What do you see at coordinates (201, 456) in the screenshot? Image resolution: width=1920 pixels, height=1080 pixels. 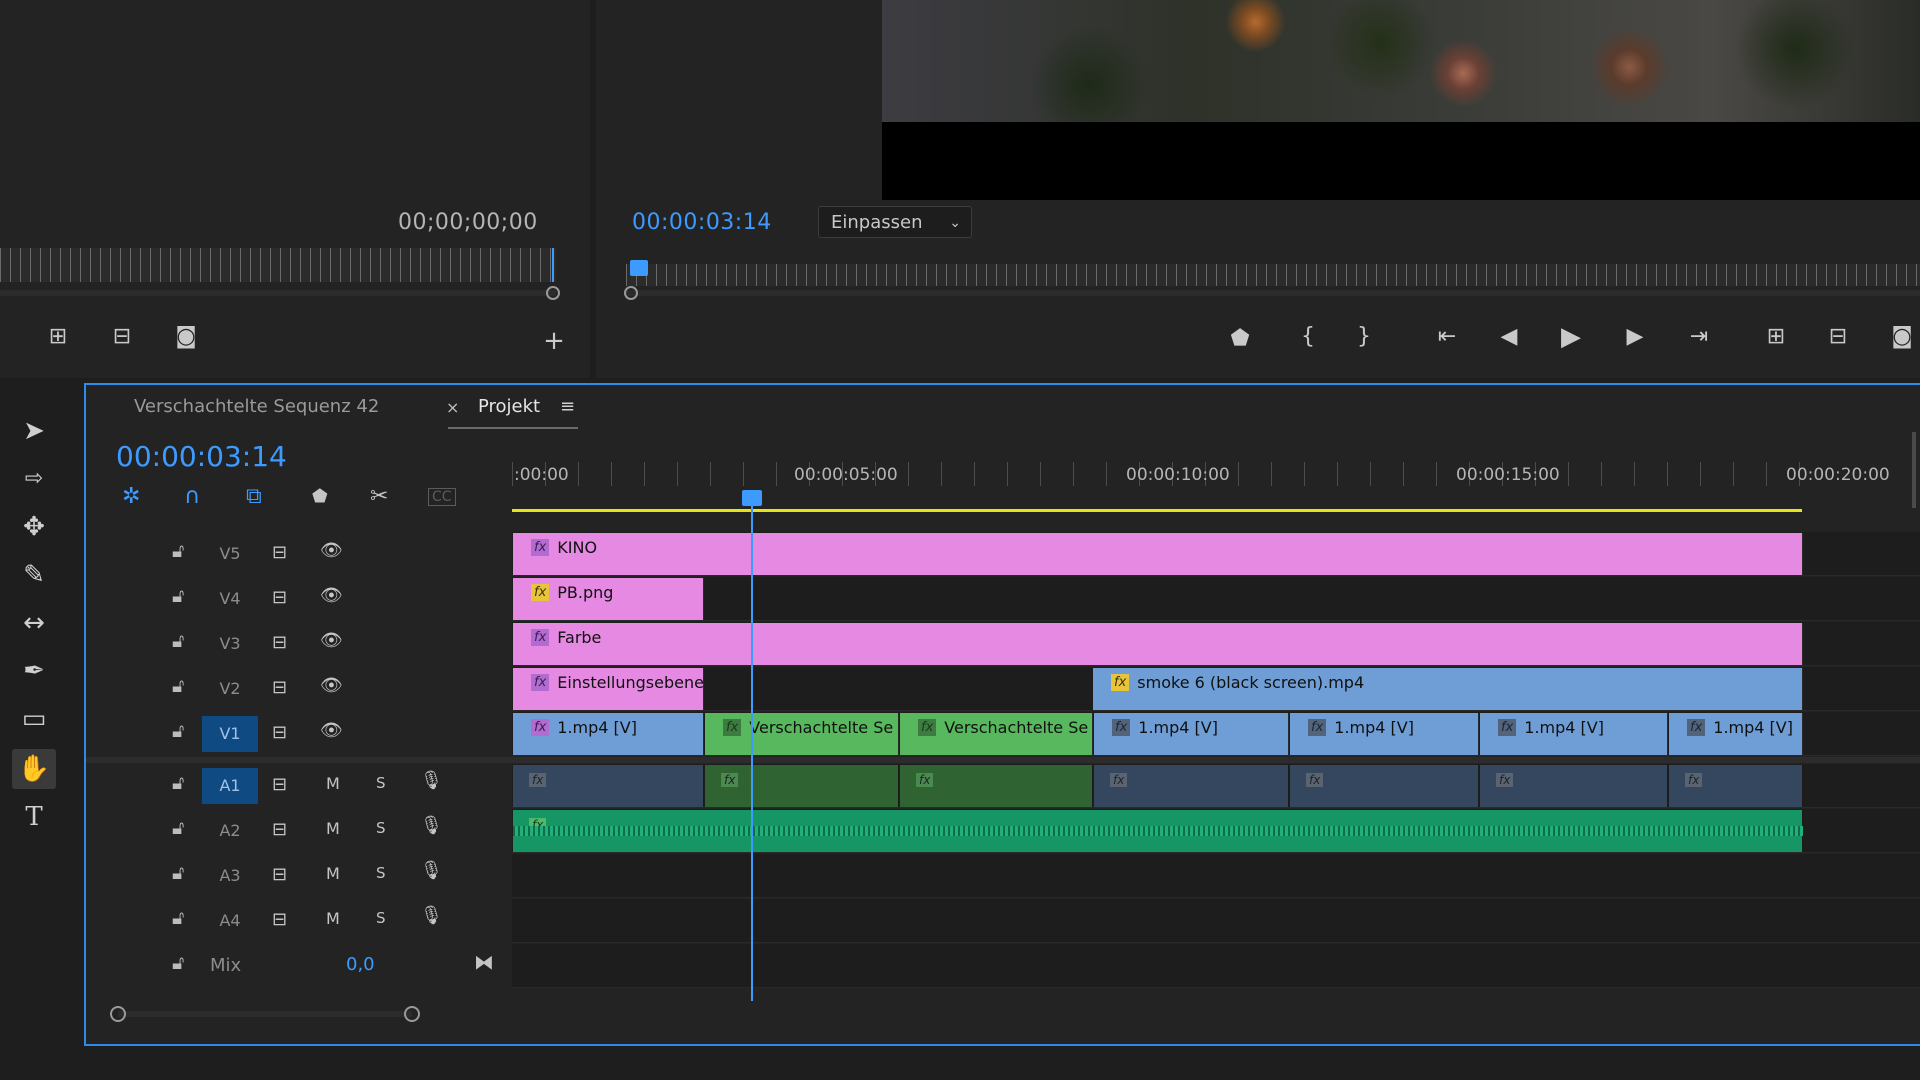 I see `timeline-timecode: 00:00:03:14` at bounding box center [201, 456].